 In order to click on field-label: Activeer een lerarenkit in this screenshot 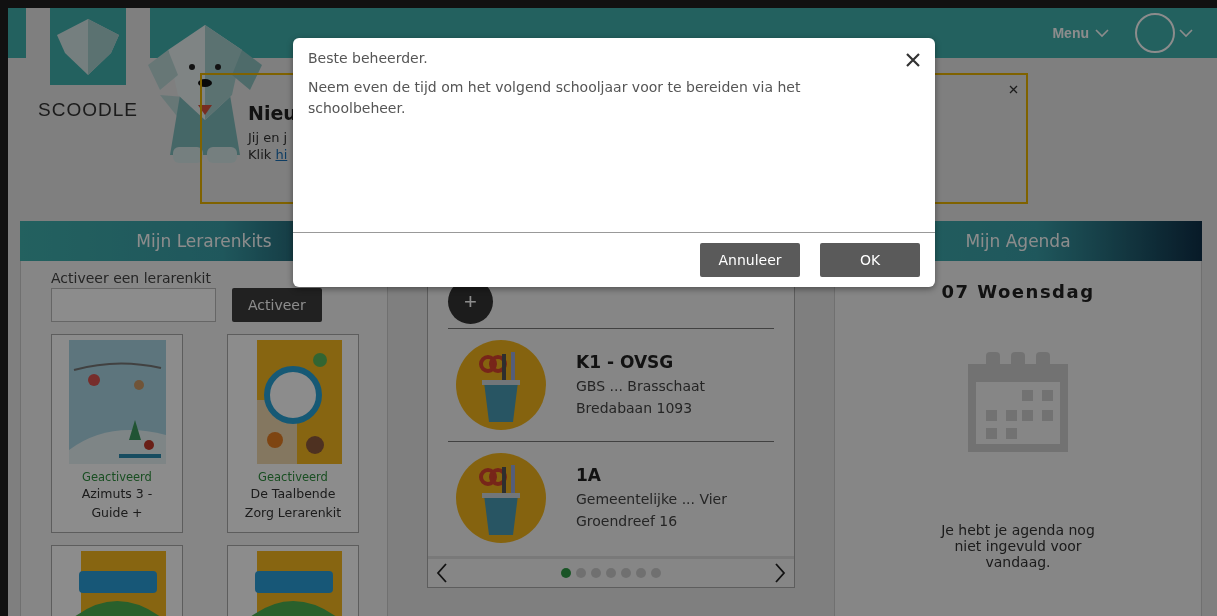, I will do `click(131, 278)`.